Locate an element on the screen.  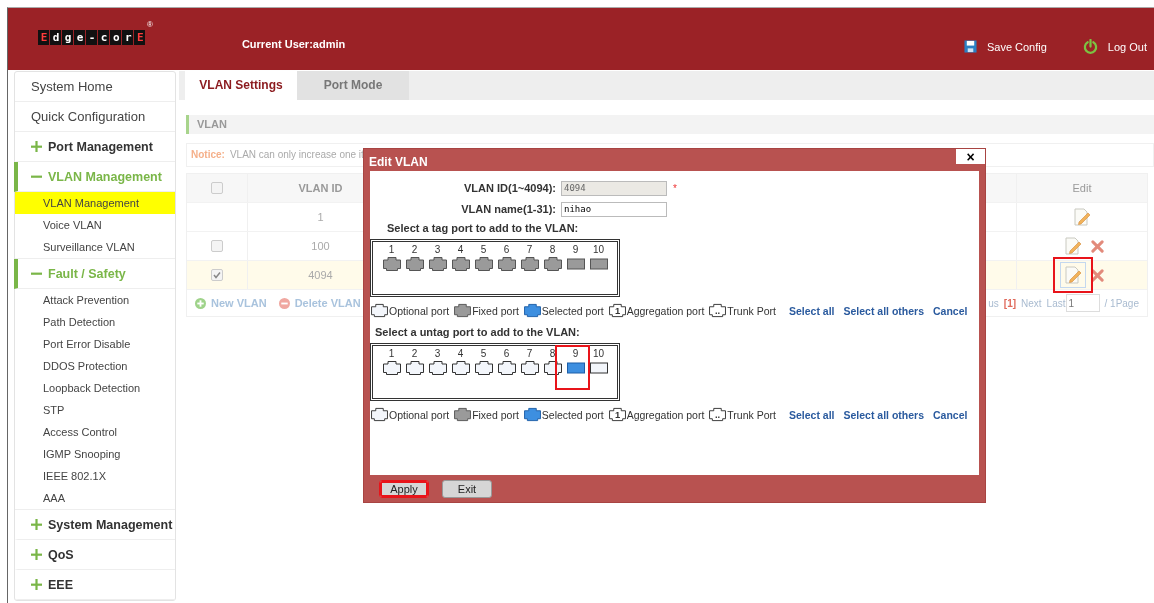
sidebar-subitem: Surveillance VLAN is located at coordinates (95, 247).